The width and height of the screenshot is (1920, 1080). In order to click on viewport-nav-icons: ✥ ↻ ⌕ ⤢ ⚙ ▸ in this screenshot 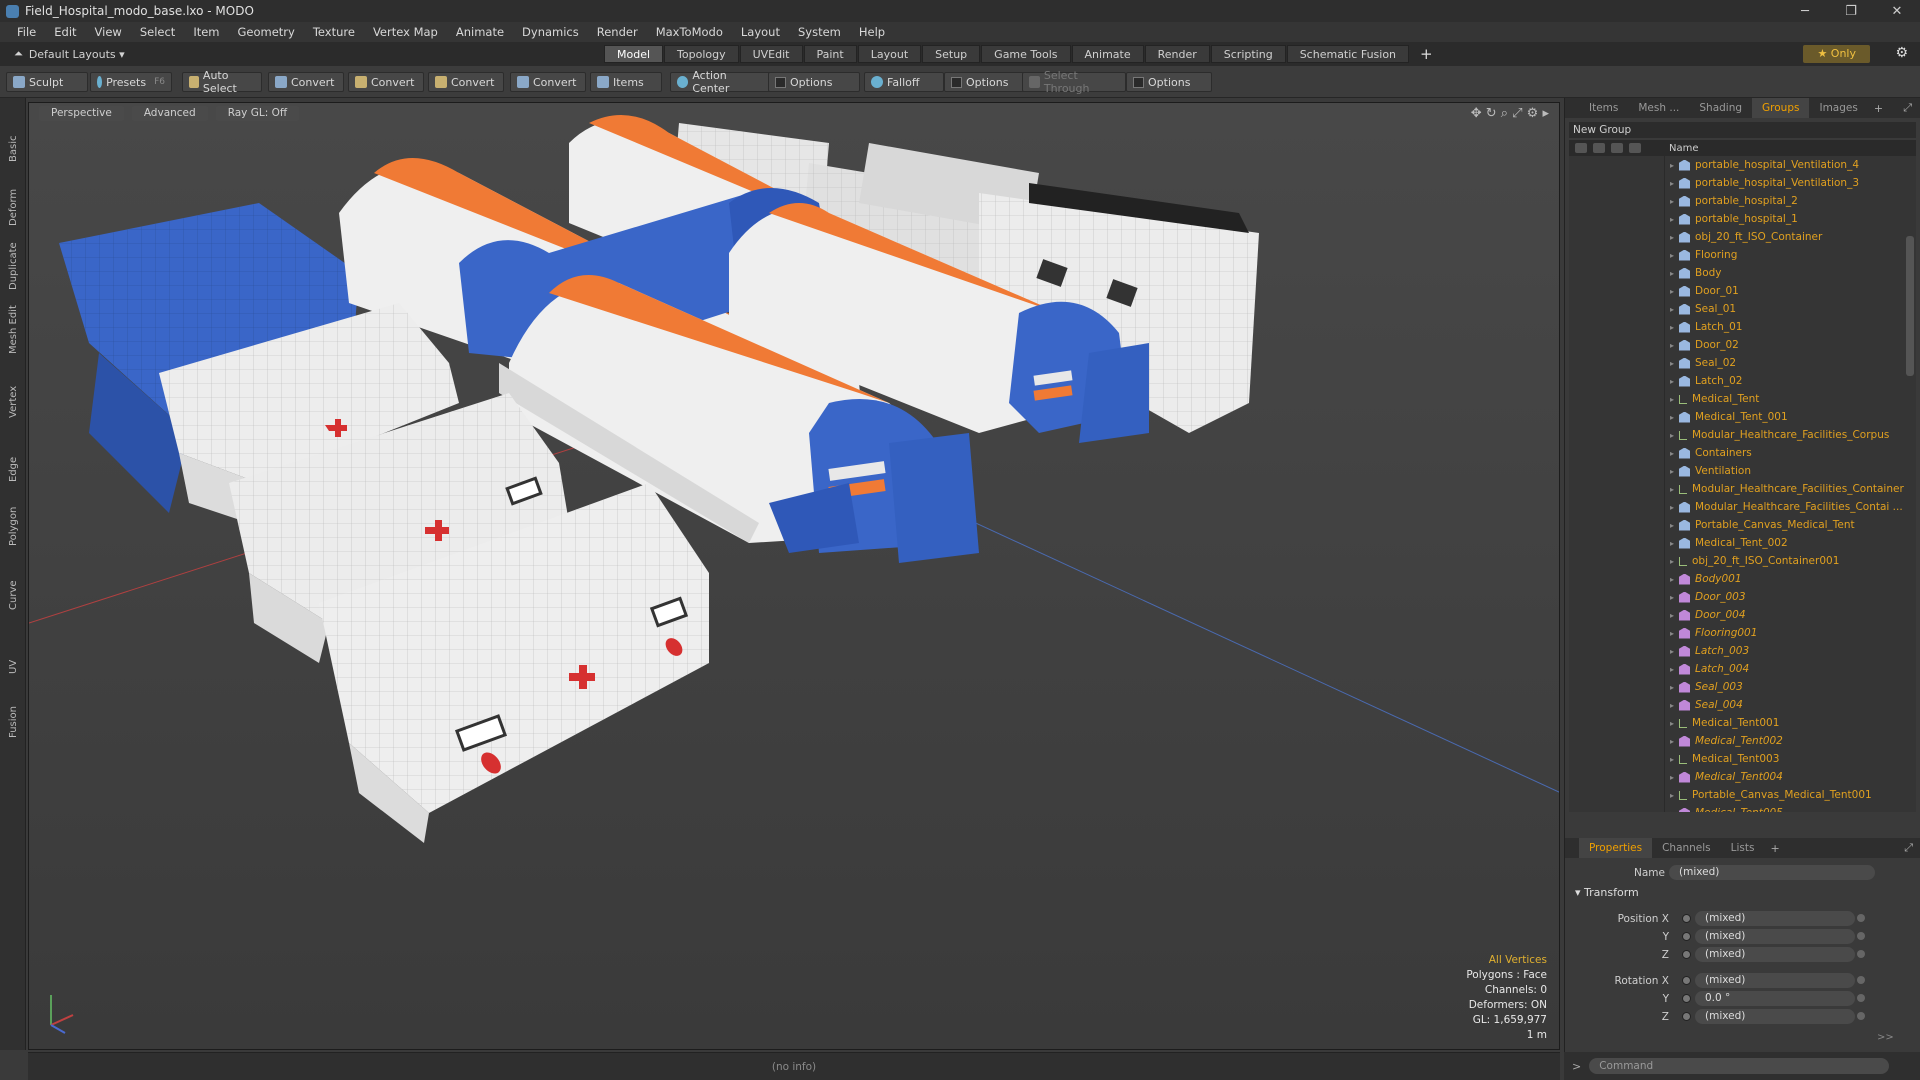, I will do `click(1510, 113)`.